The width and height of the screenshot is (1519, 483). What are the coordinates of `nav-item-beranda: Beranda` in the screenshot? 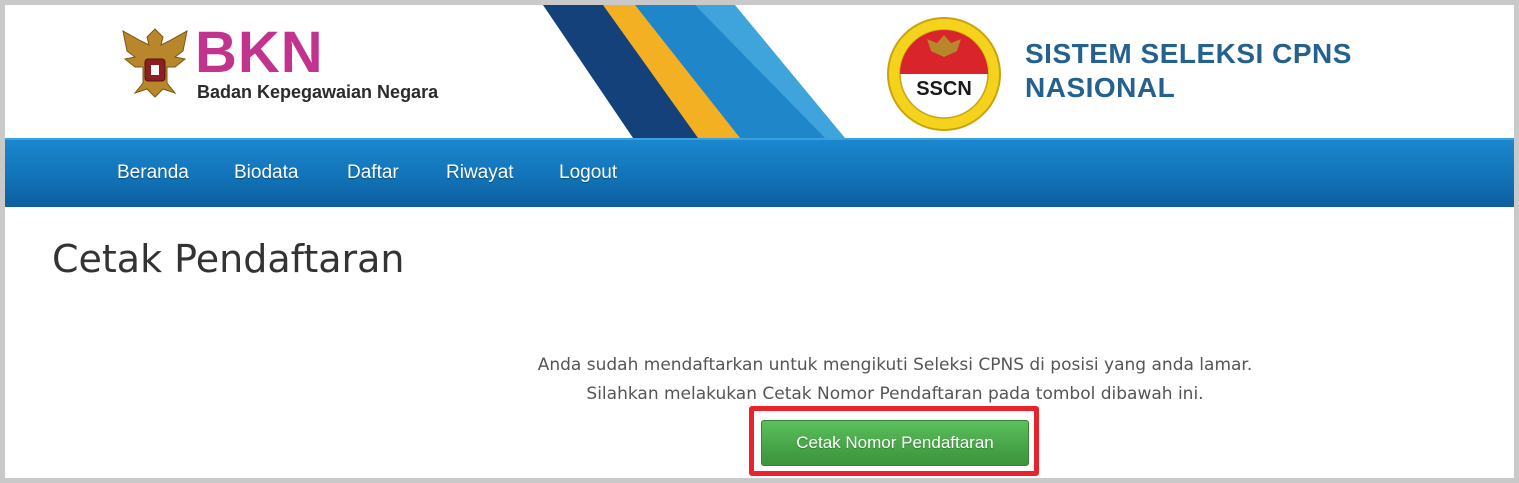 It's located at (153, 173).